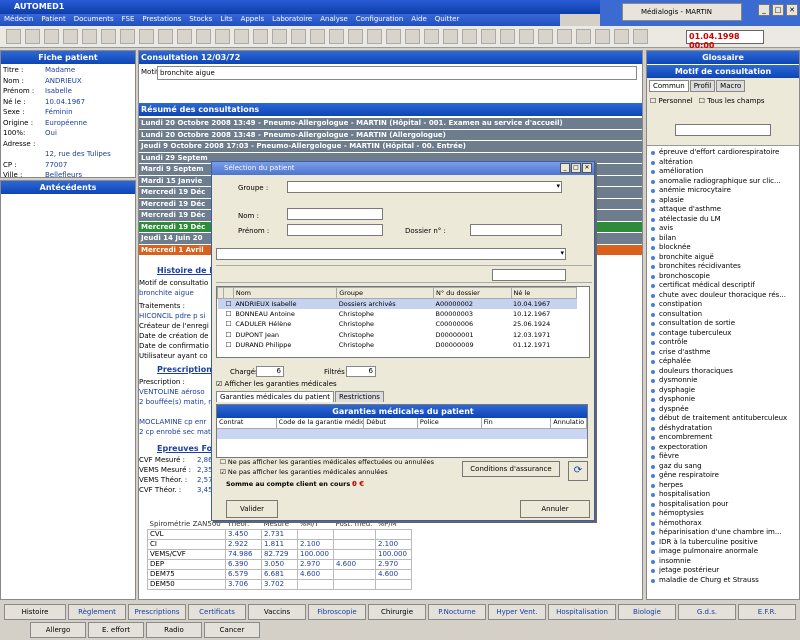  I want to click on garanties-column-header: Code de la garantie médicale, so click(321, 423).